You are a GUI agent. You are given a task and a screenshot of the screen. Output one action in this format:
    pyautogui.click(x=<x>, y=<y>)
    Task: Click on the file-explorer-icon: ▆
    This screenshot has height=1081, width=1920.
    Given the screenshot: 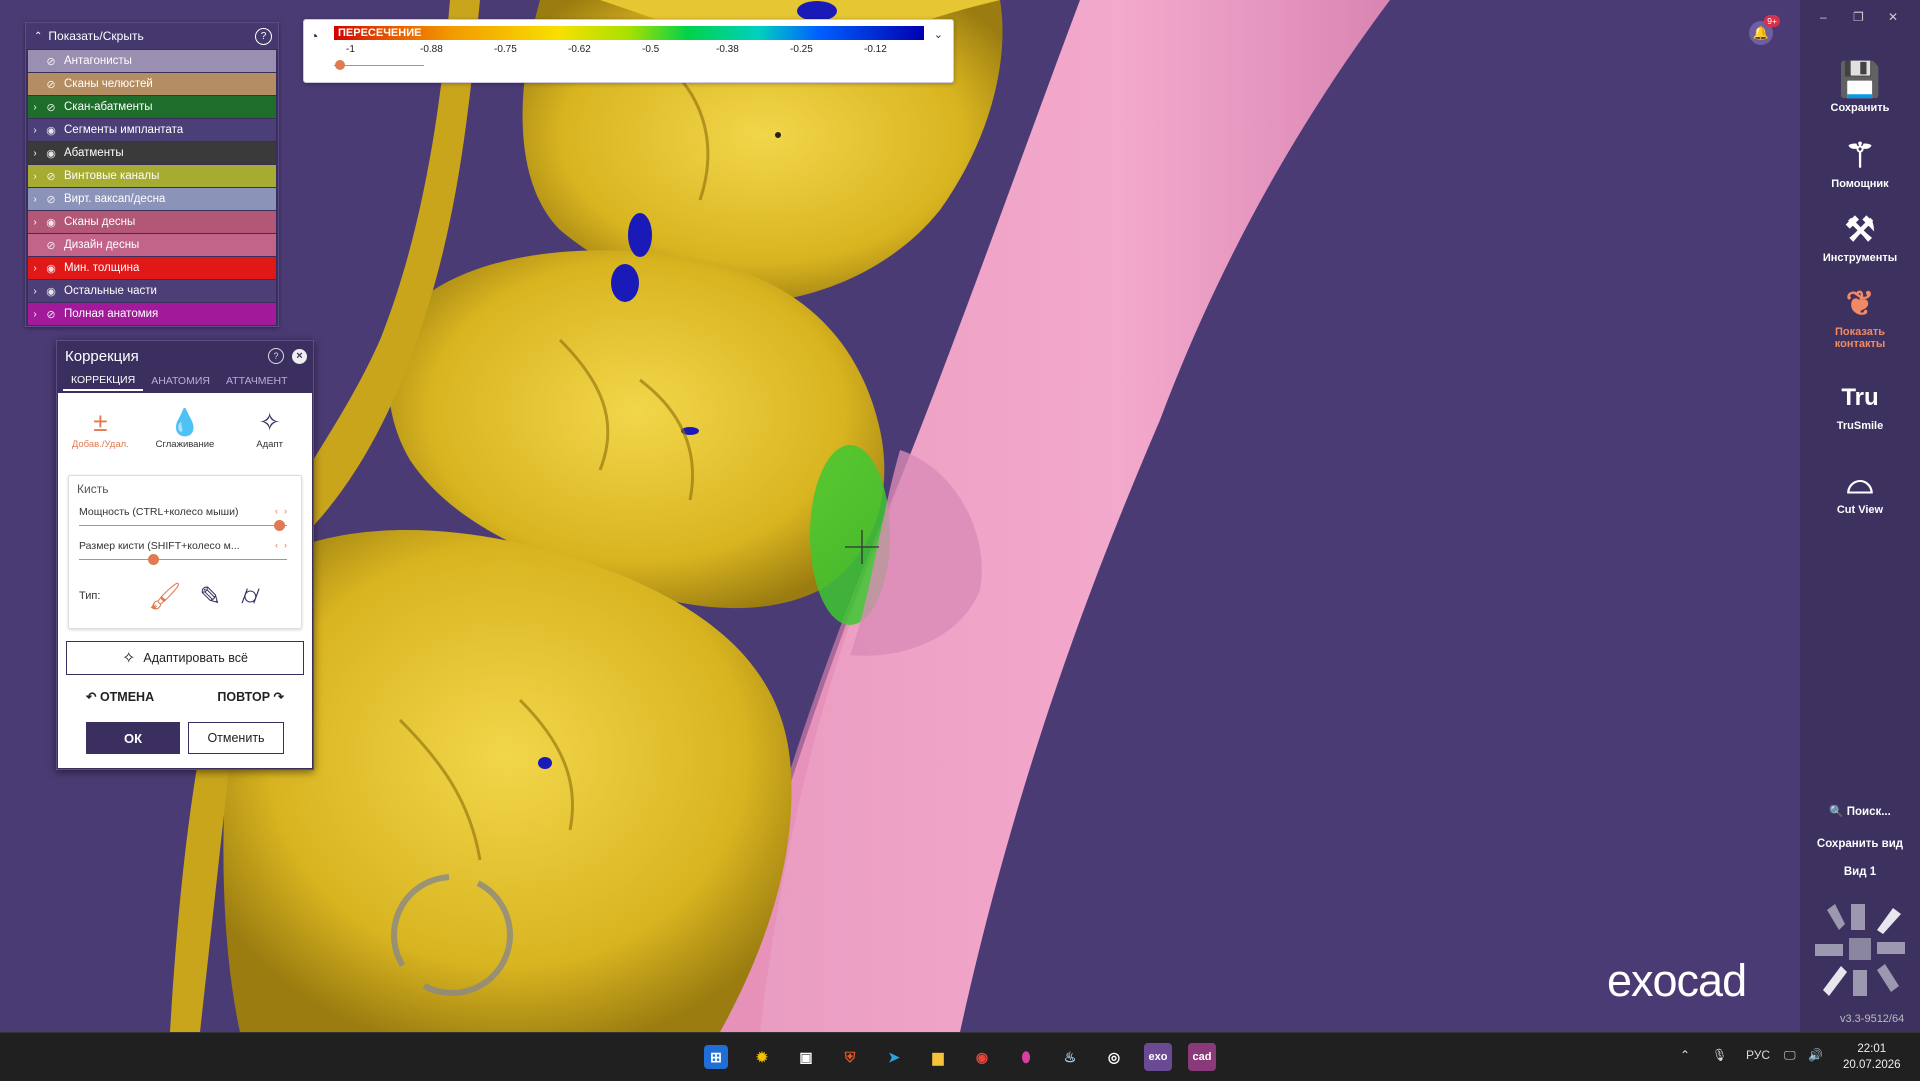 What is the action you would take?
    pyautogui.click(x=938, y=1057)
    